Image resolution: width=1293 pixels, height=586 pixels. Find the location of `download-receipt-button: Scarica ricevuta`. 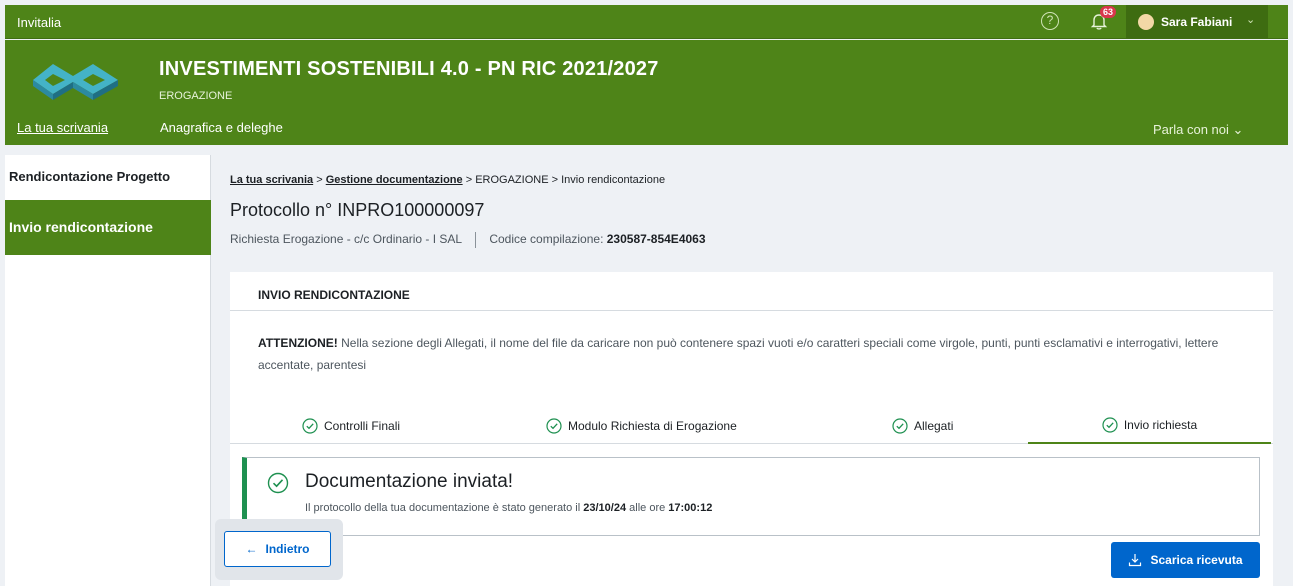

download-receipt-button: Scarica ricevuta is located at coordinates (1185, 560).